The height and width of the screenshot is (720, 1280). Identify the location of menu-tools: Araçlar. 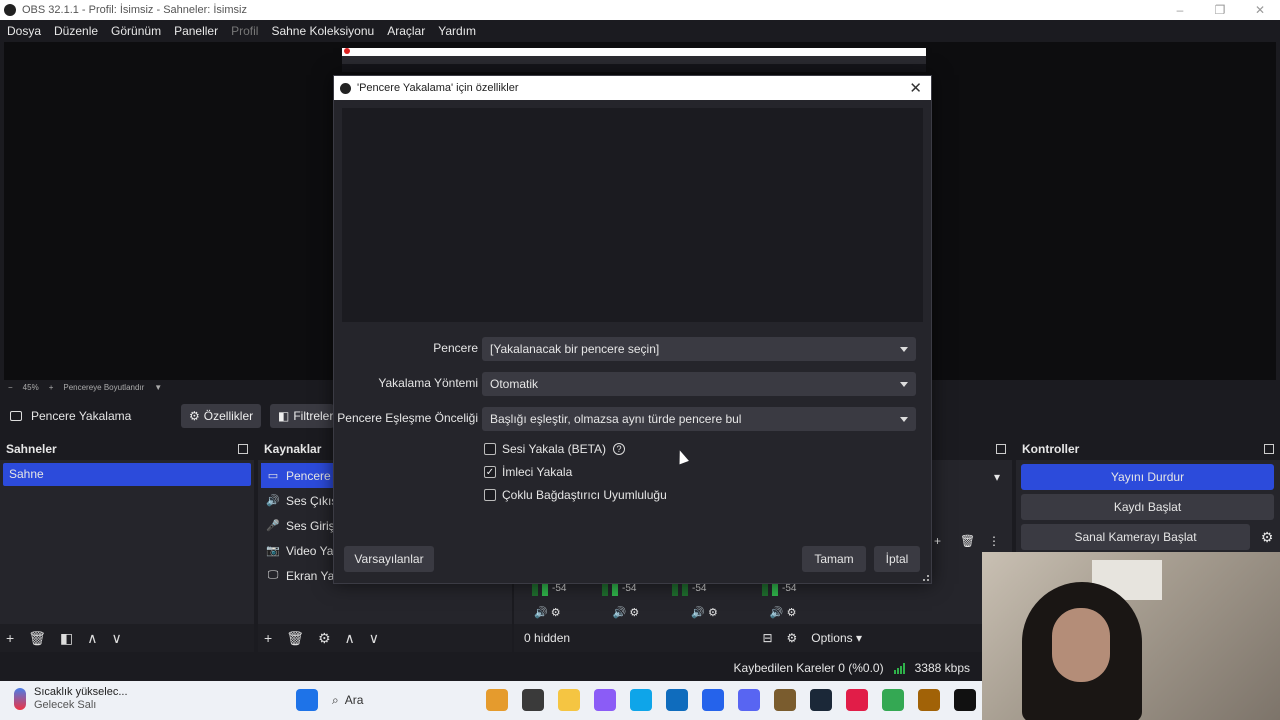
(406, 31).